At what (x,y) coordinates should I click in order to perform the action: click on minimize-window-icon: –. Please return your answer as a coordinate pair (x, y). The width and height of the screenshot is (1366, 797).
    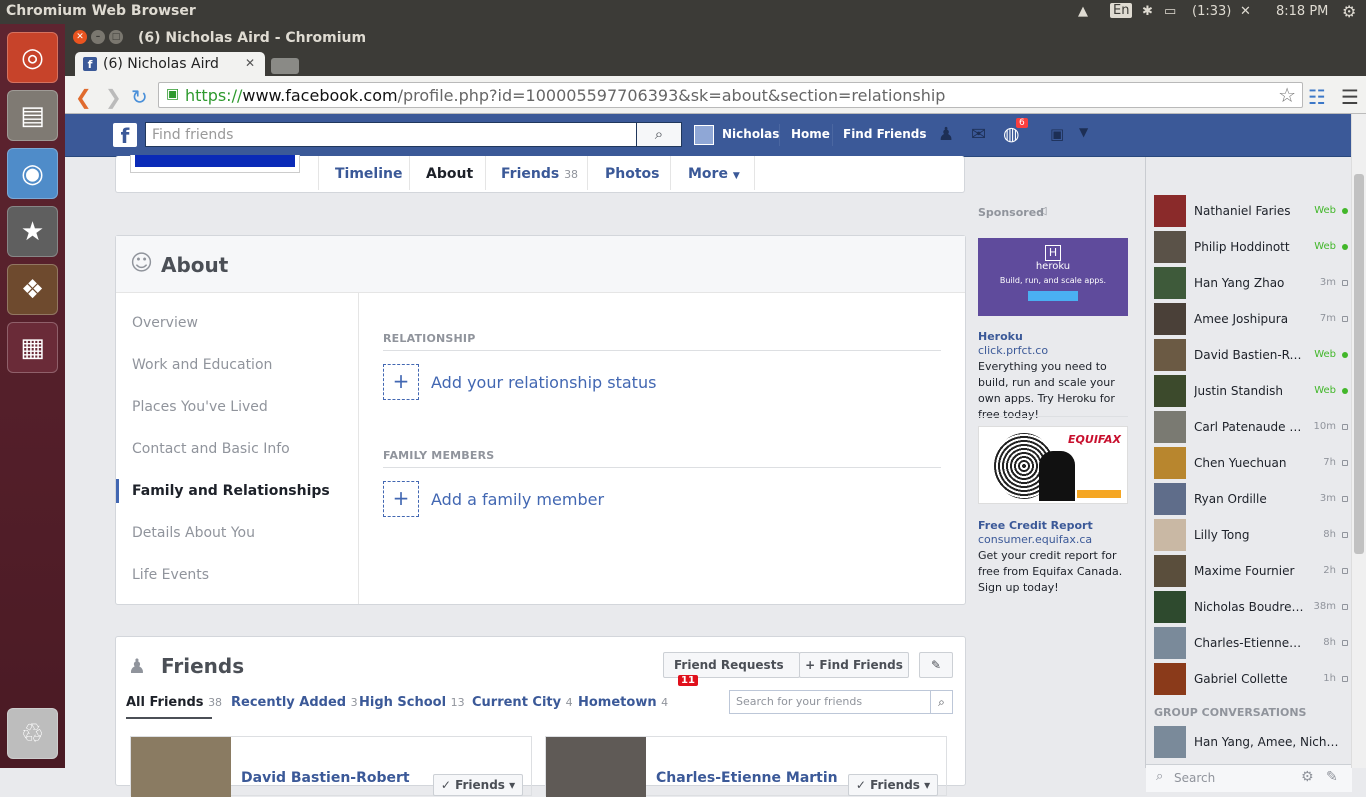
    Looking at the image, I should click on (98, 37).